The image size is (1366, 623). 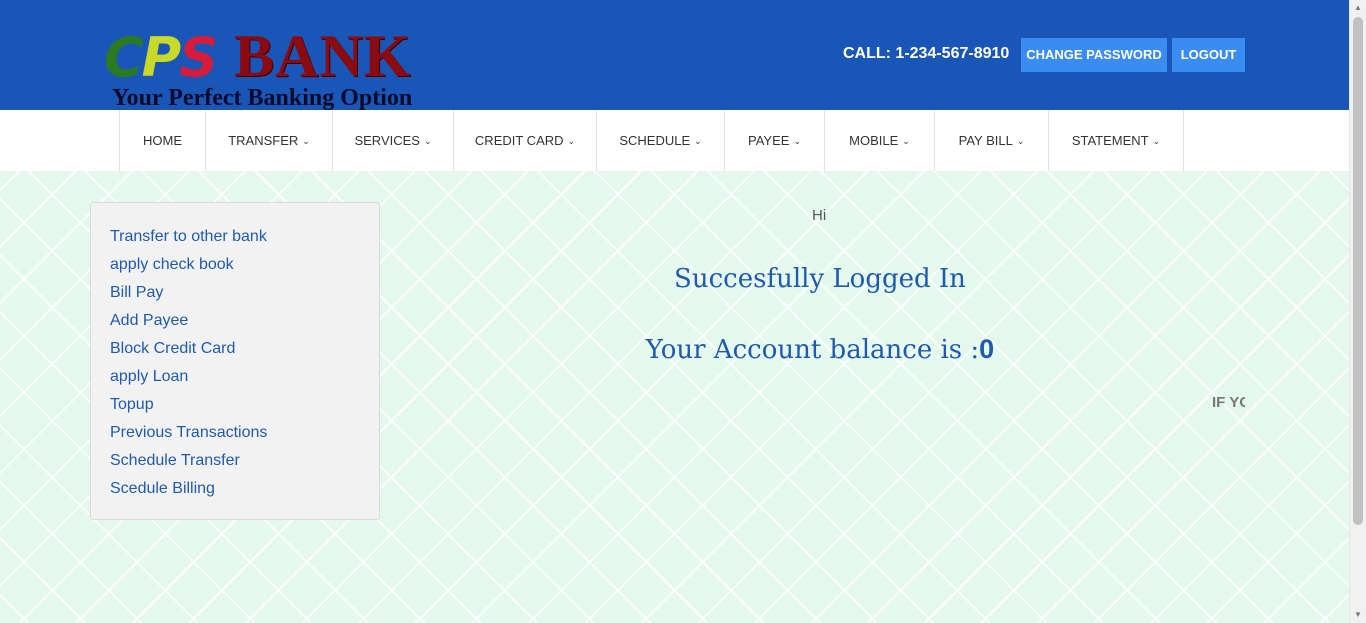 I want to click on nav-item-services: SERVICES ⌄, so click(x=393, y=140).